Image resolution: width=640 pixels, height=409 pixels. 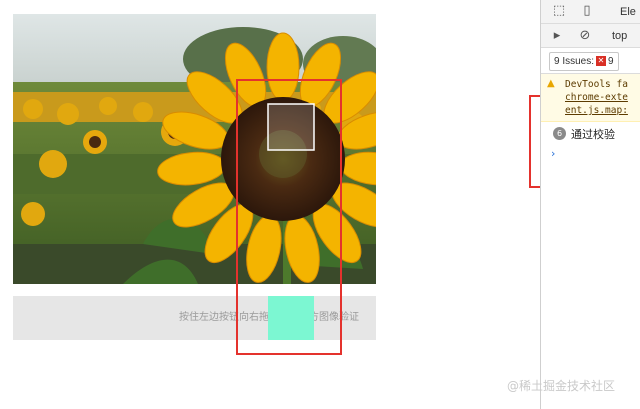 What do you see at coordinates (574, 61) in the screenshot?
I see `issues-label: 9 Issues:` at bounding box center [574, 61].